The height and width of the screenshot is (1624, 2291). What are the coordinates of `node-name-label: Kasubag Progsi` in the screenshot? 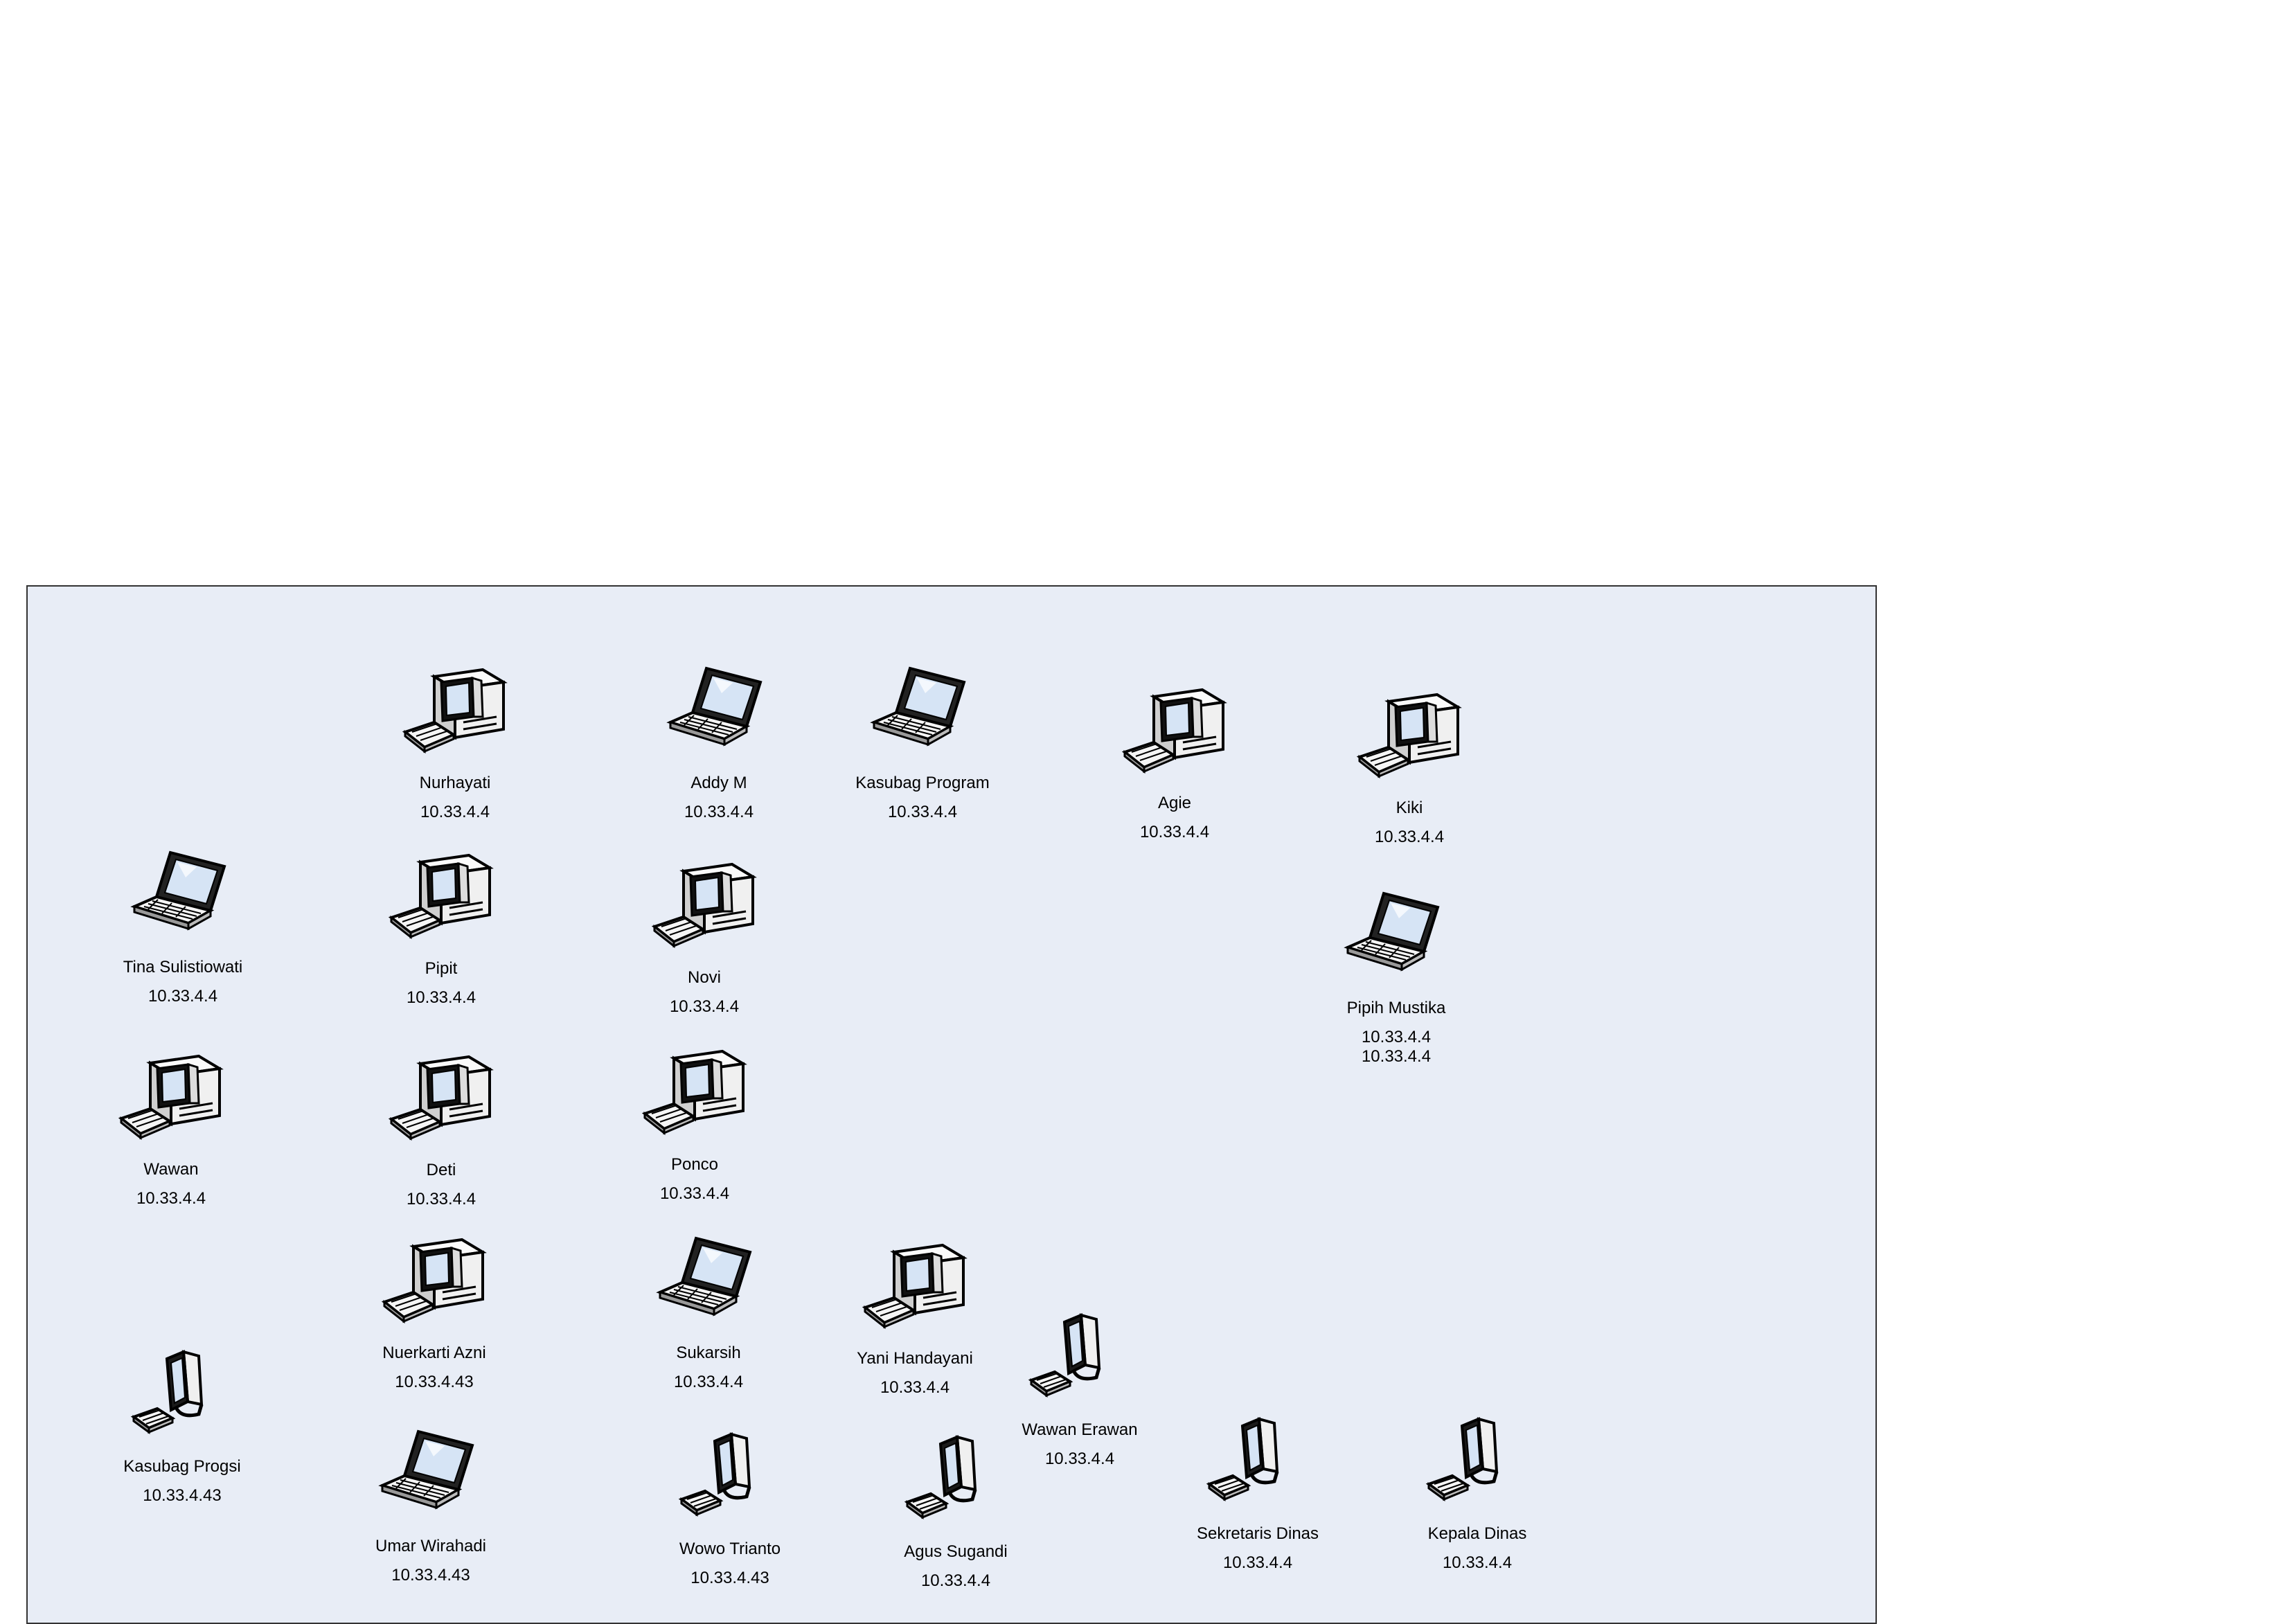 It's located at (182, 1467).